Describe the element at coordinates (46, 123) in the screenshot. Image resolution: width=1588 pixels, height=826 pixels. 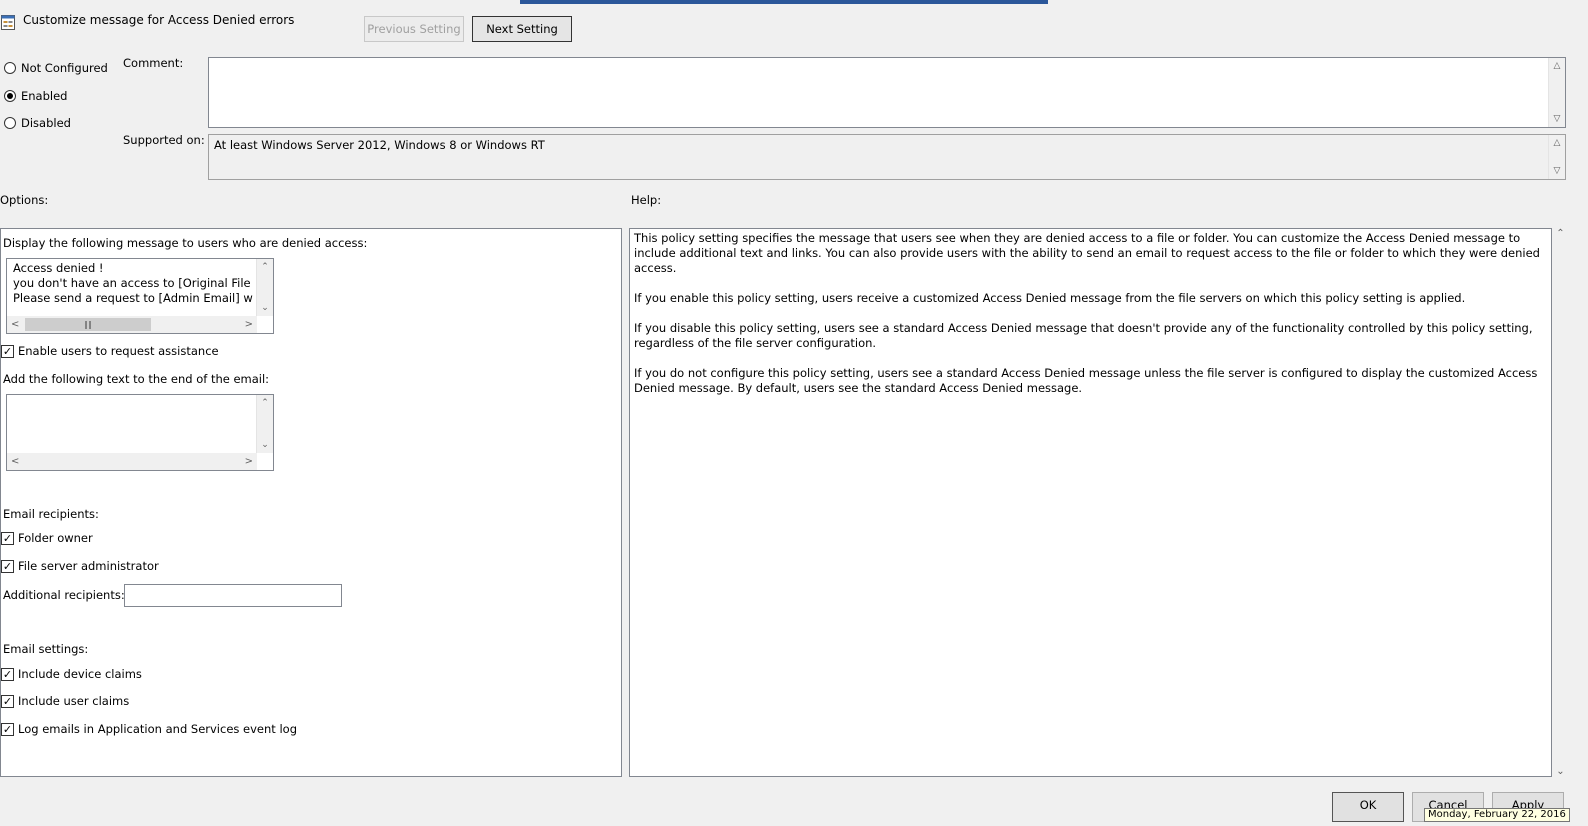
I see `radio-label: Disabled` at that location.